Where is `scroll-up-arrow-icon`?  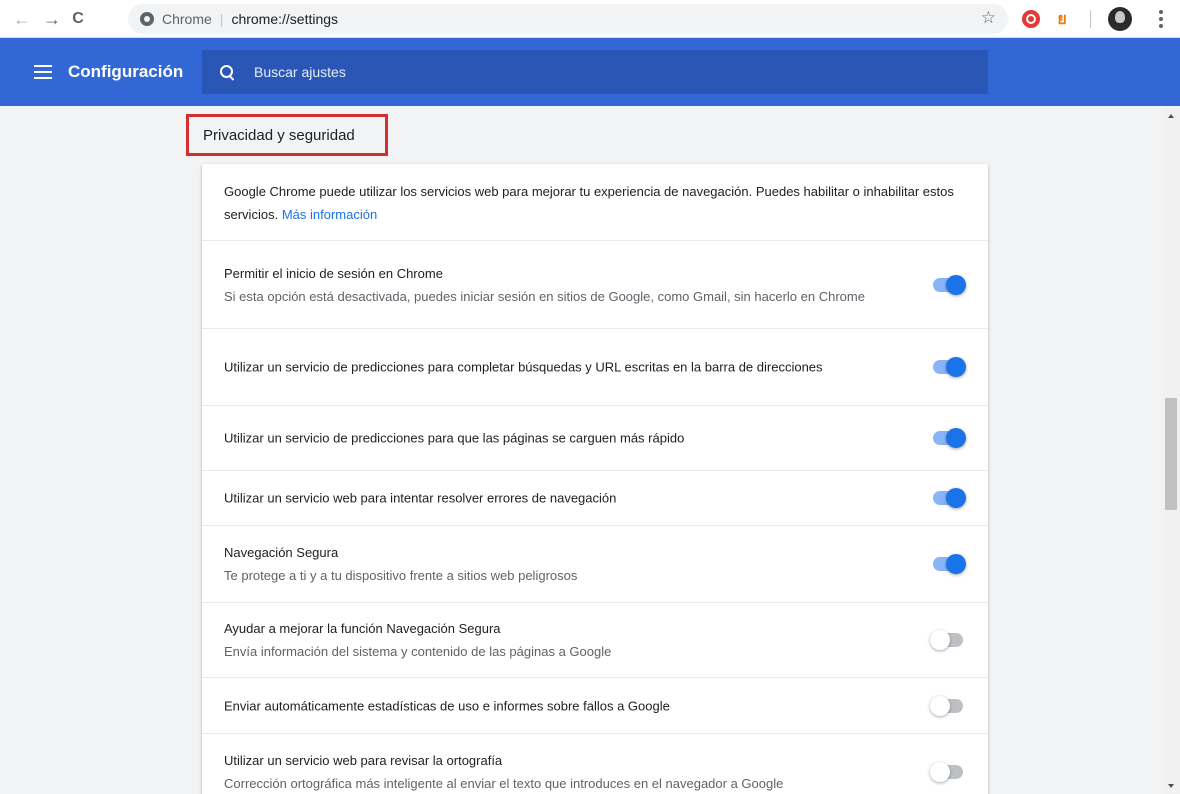 scroll-up-arrow-icon is located at coordinates (1171, 116).